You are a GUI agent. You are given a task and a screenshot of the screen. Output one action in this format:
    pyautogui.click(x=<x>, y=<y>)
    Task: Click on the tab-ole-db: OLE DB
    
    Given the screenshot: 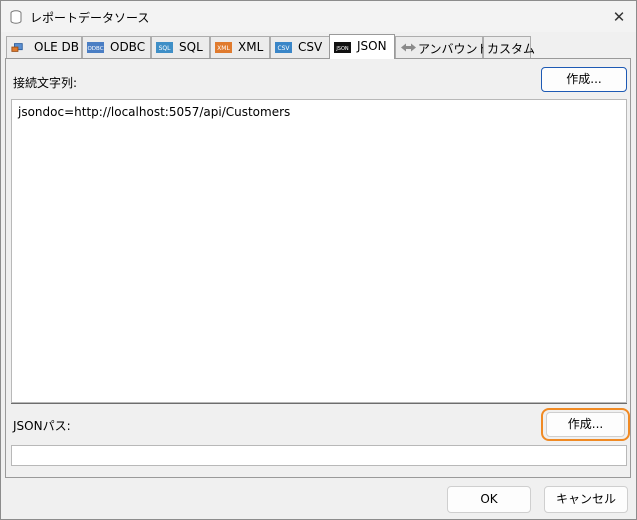 What is the action you would take?
    pyautogui.click(x=44, y=47)
    